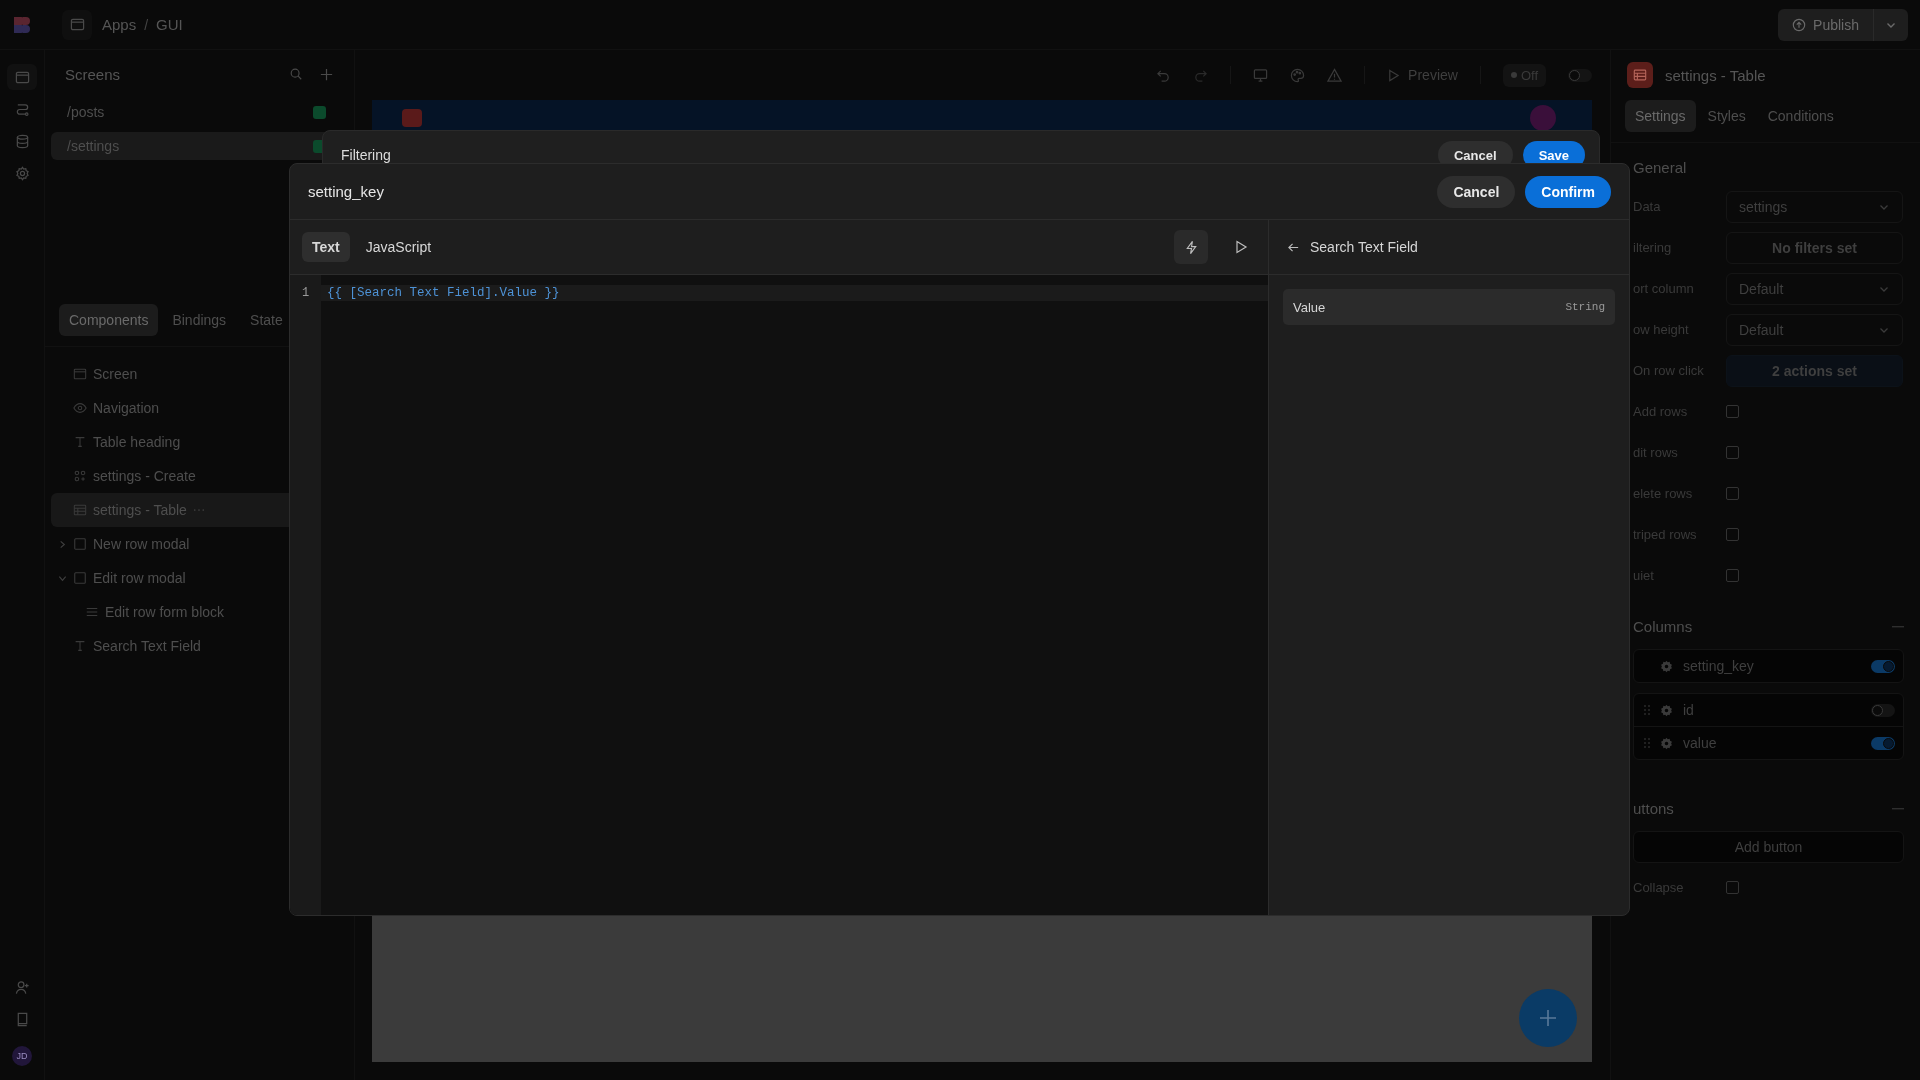 Image resolution: width=1920 pixels, height=1080 pixels. I want to click on column-name: value, so click(1700, 743).